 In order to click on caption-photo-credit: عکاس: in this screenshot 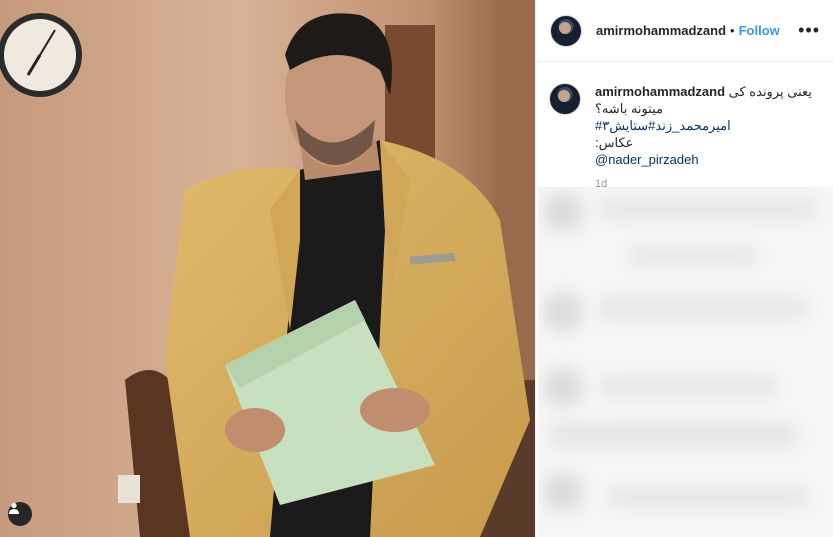, I will do `click(614, 142)`.